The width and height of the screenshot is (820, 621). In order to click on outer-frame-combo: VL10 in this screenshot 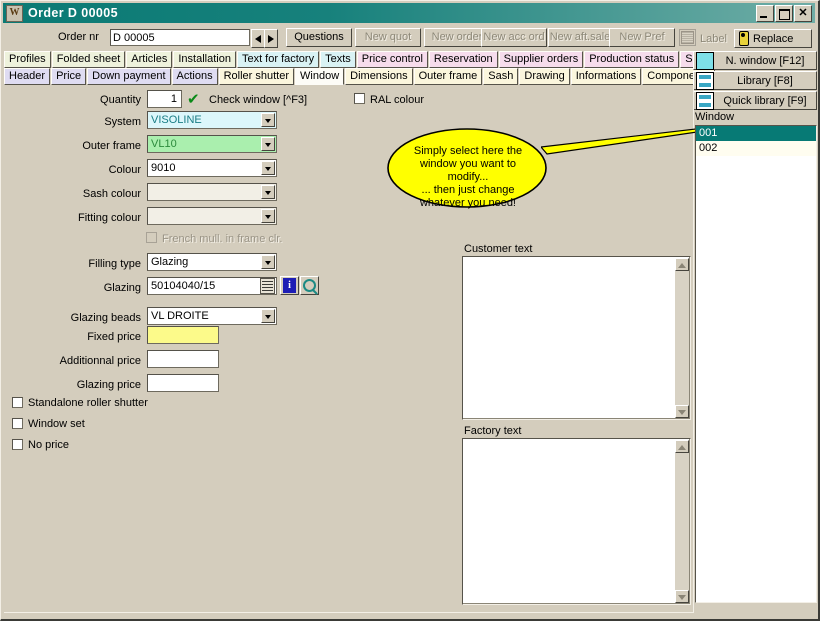, I will do `click(212, 144)`.